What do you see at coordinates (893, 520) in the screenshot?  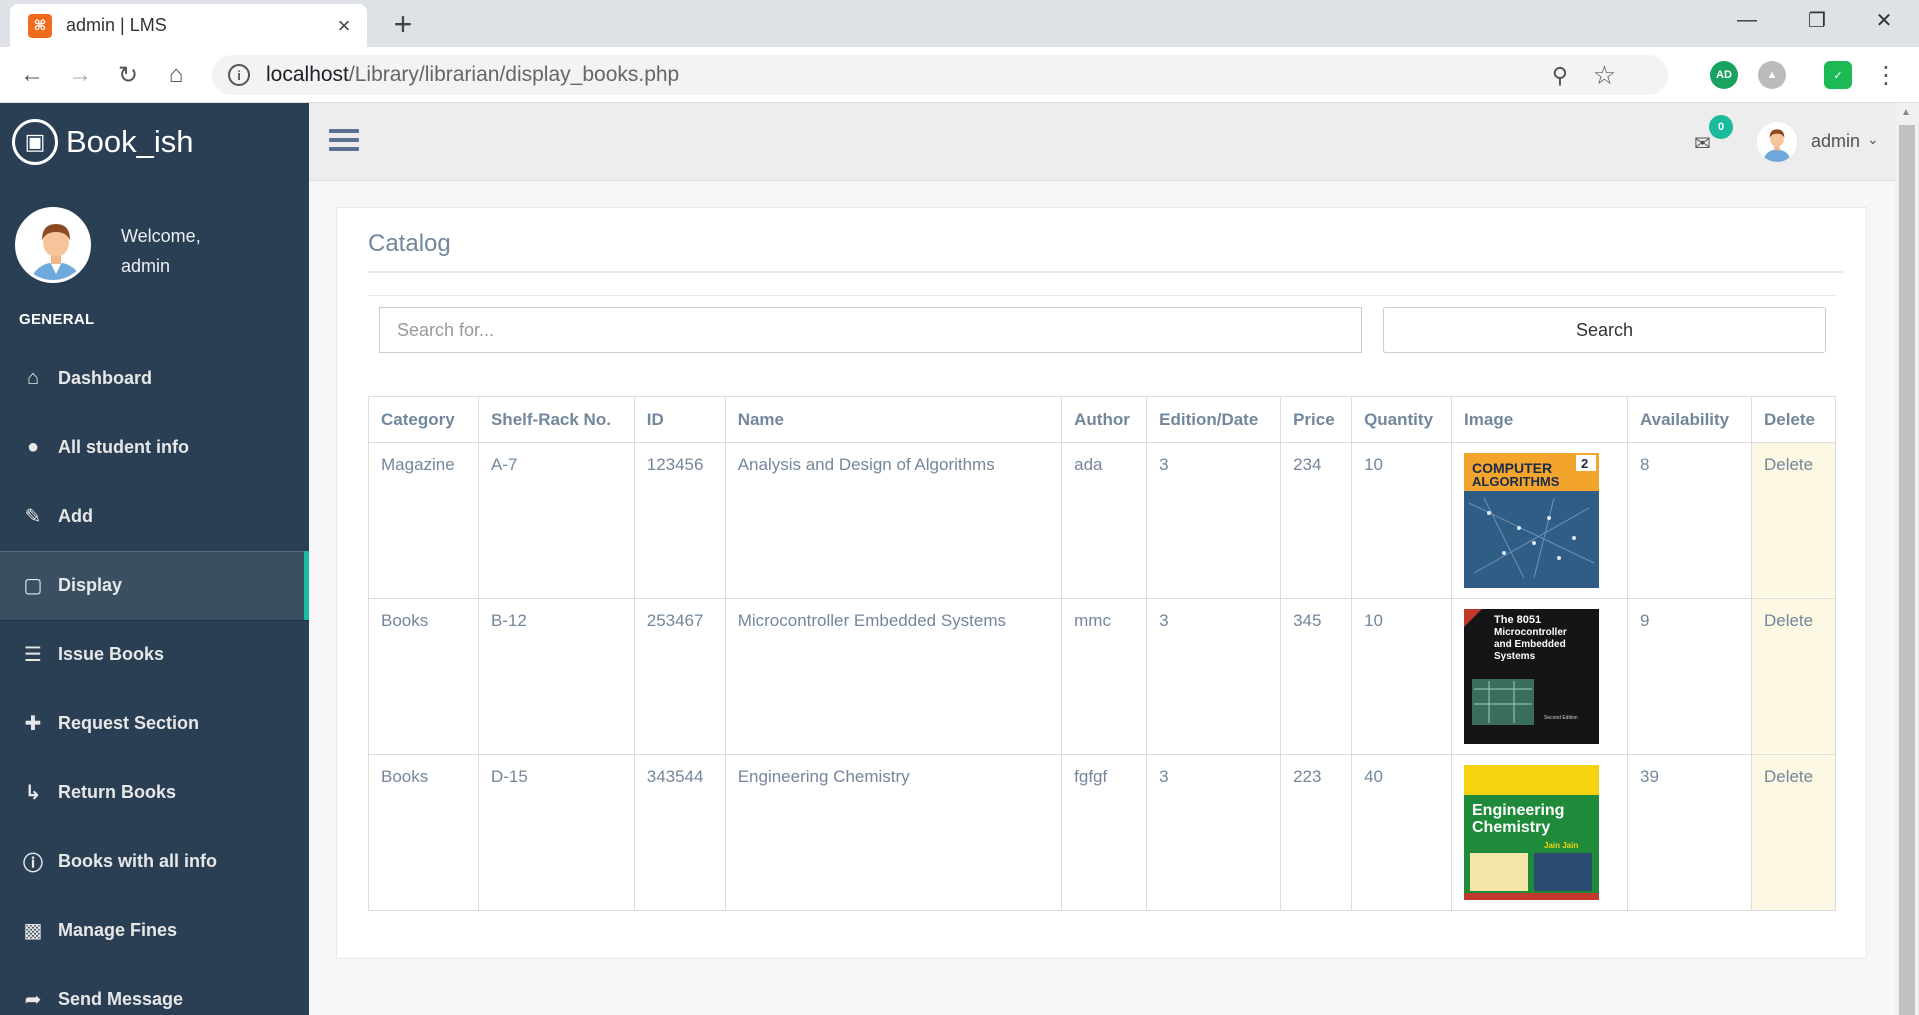 I see `name-cell: Analysis and Design of Algorithms` at bounding box center [893, 520].